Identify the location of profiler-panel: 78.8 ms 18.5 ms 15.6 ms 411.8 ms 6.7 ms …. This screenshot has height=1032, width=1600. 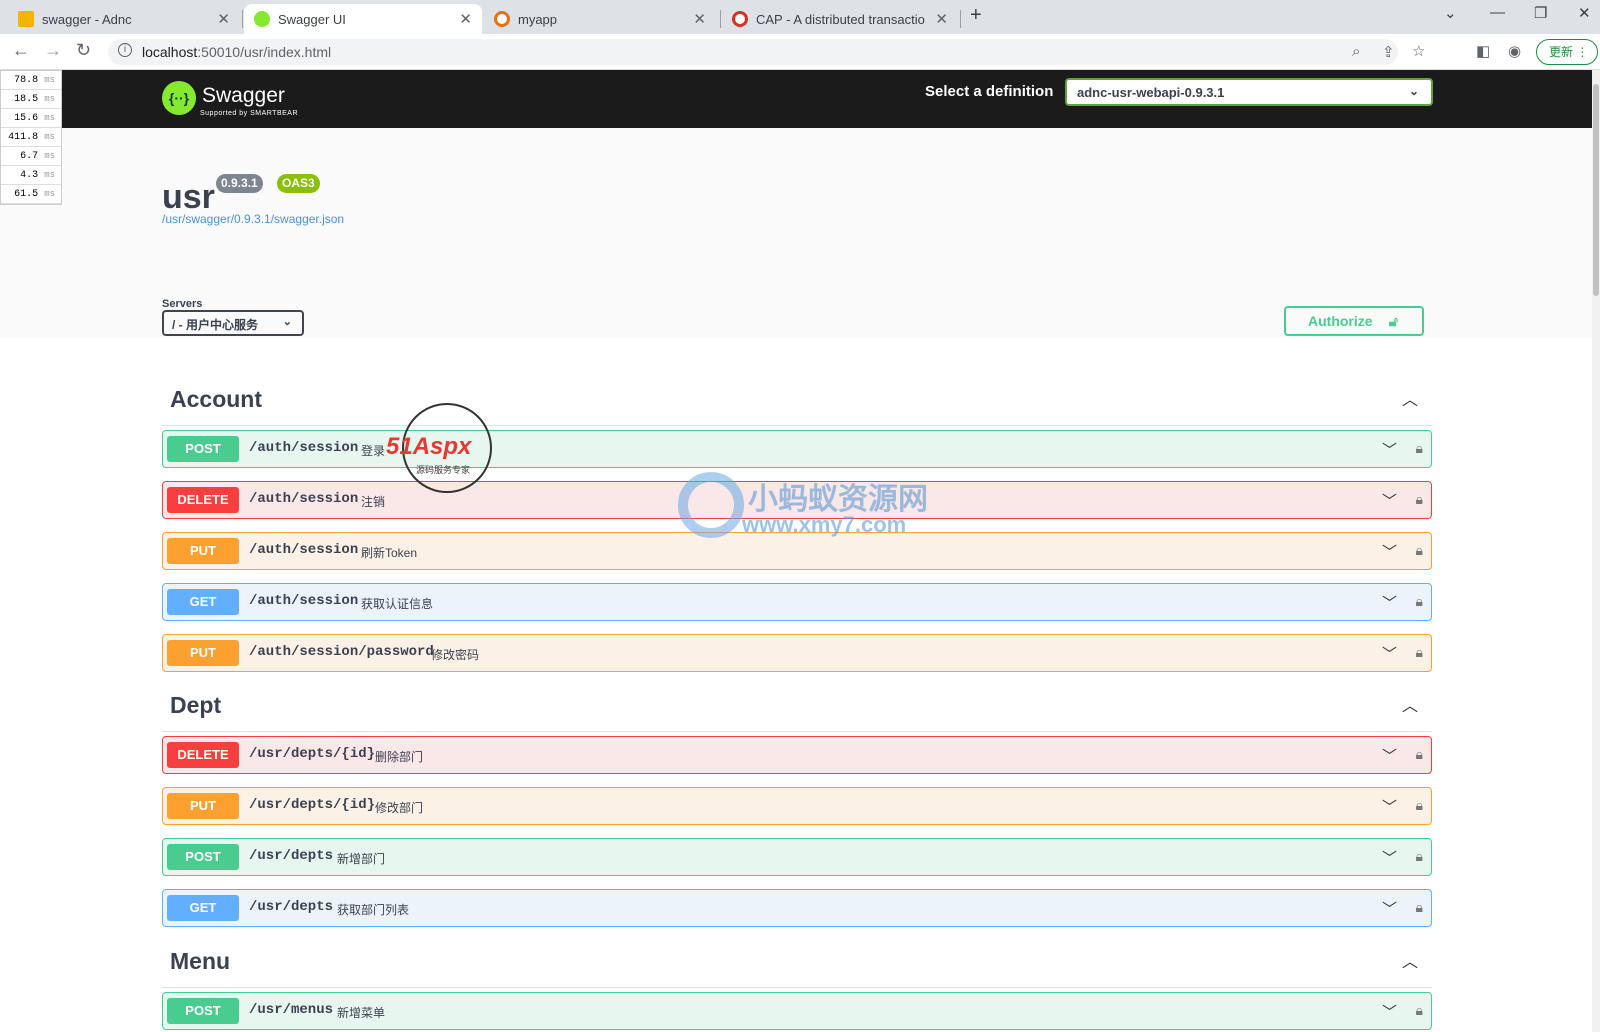
(31, 137).